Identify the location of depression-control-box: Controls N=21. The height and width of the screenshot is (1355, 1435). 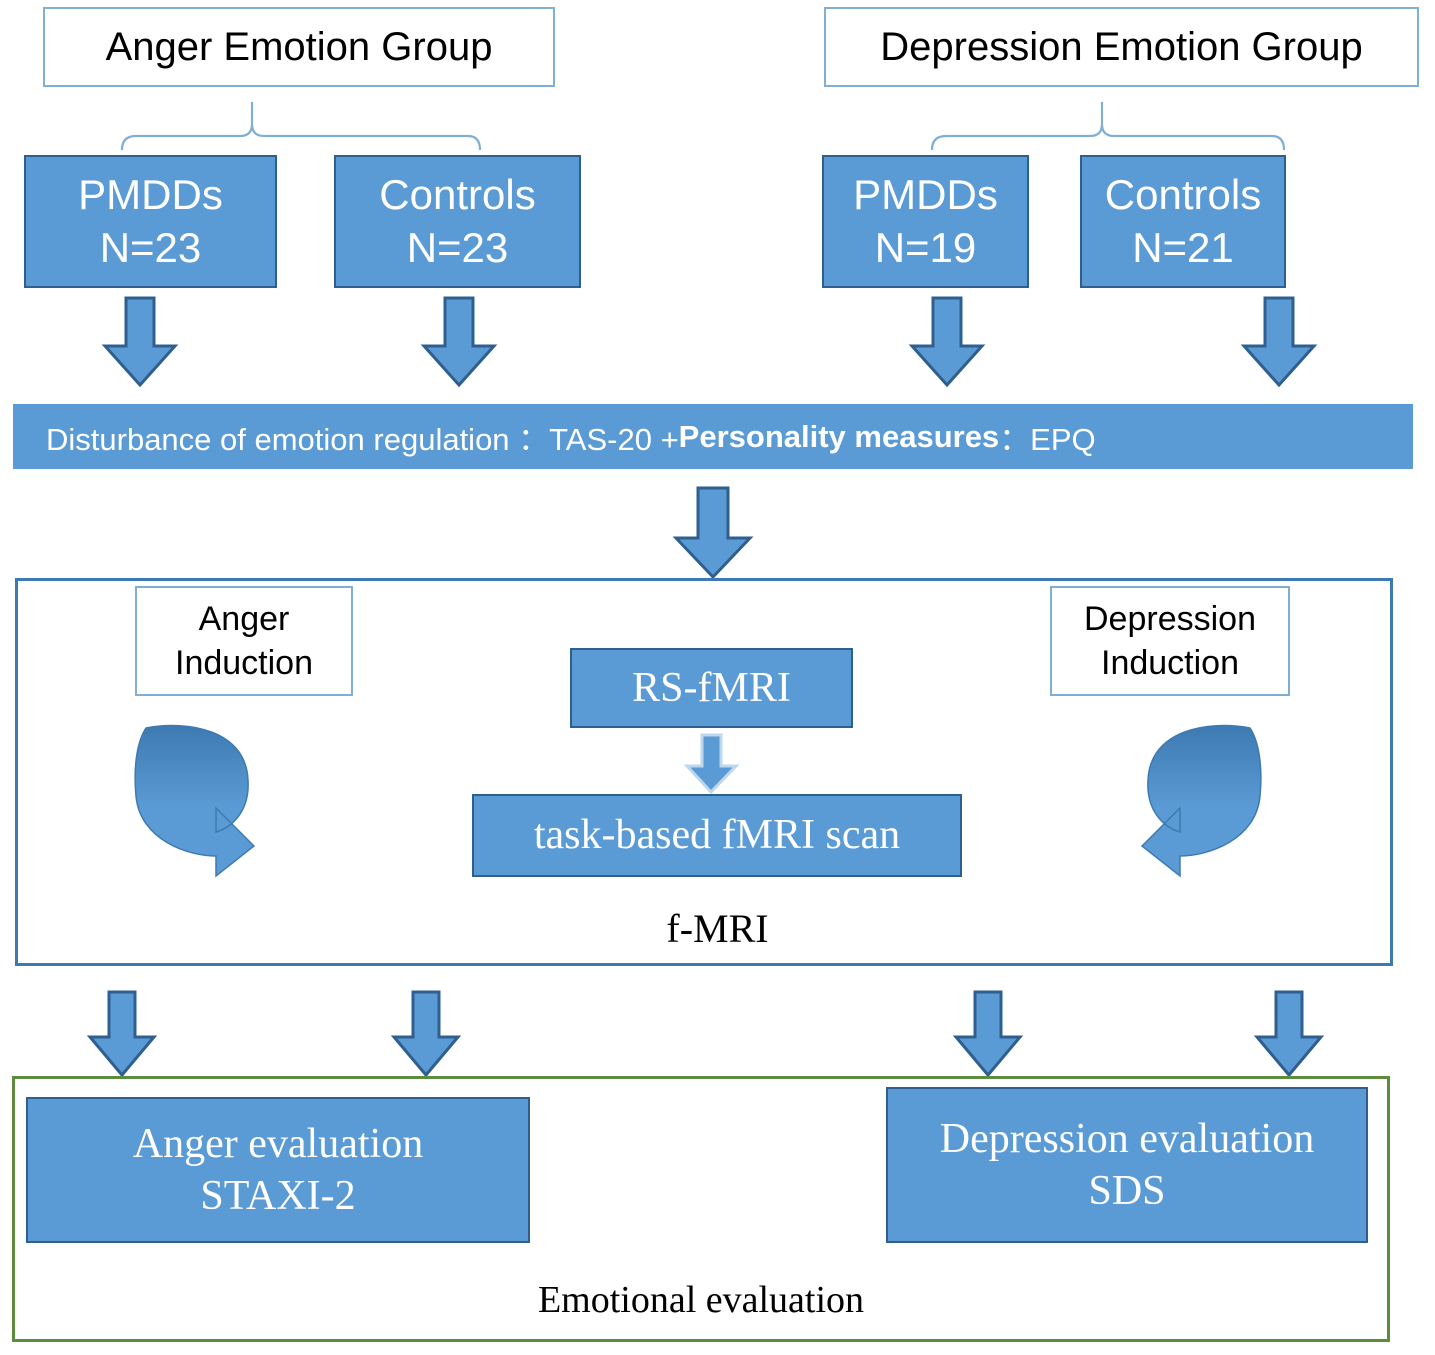
(1183, 221).